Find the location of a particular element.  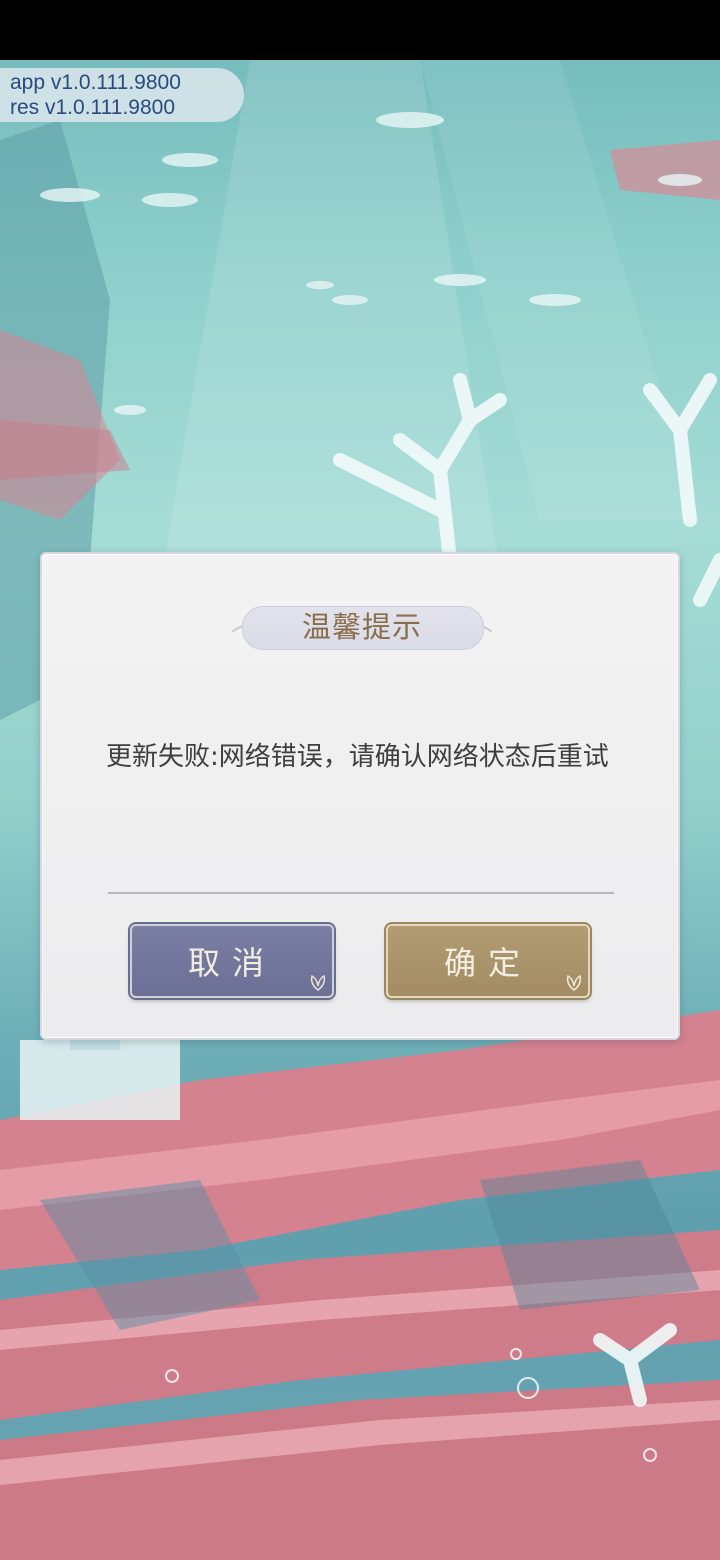

app-version-label: app v1.0.111.9800 is located at coordinates (95, 82).